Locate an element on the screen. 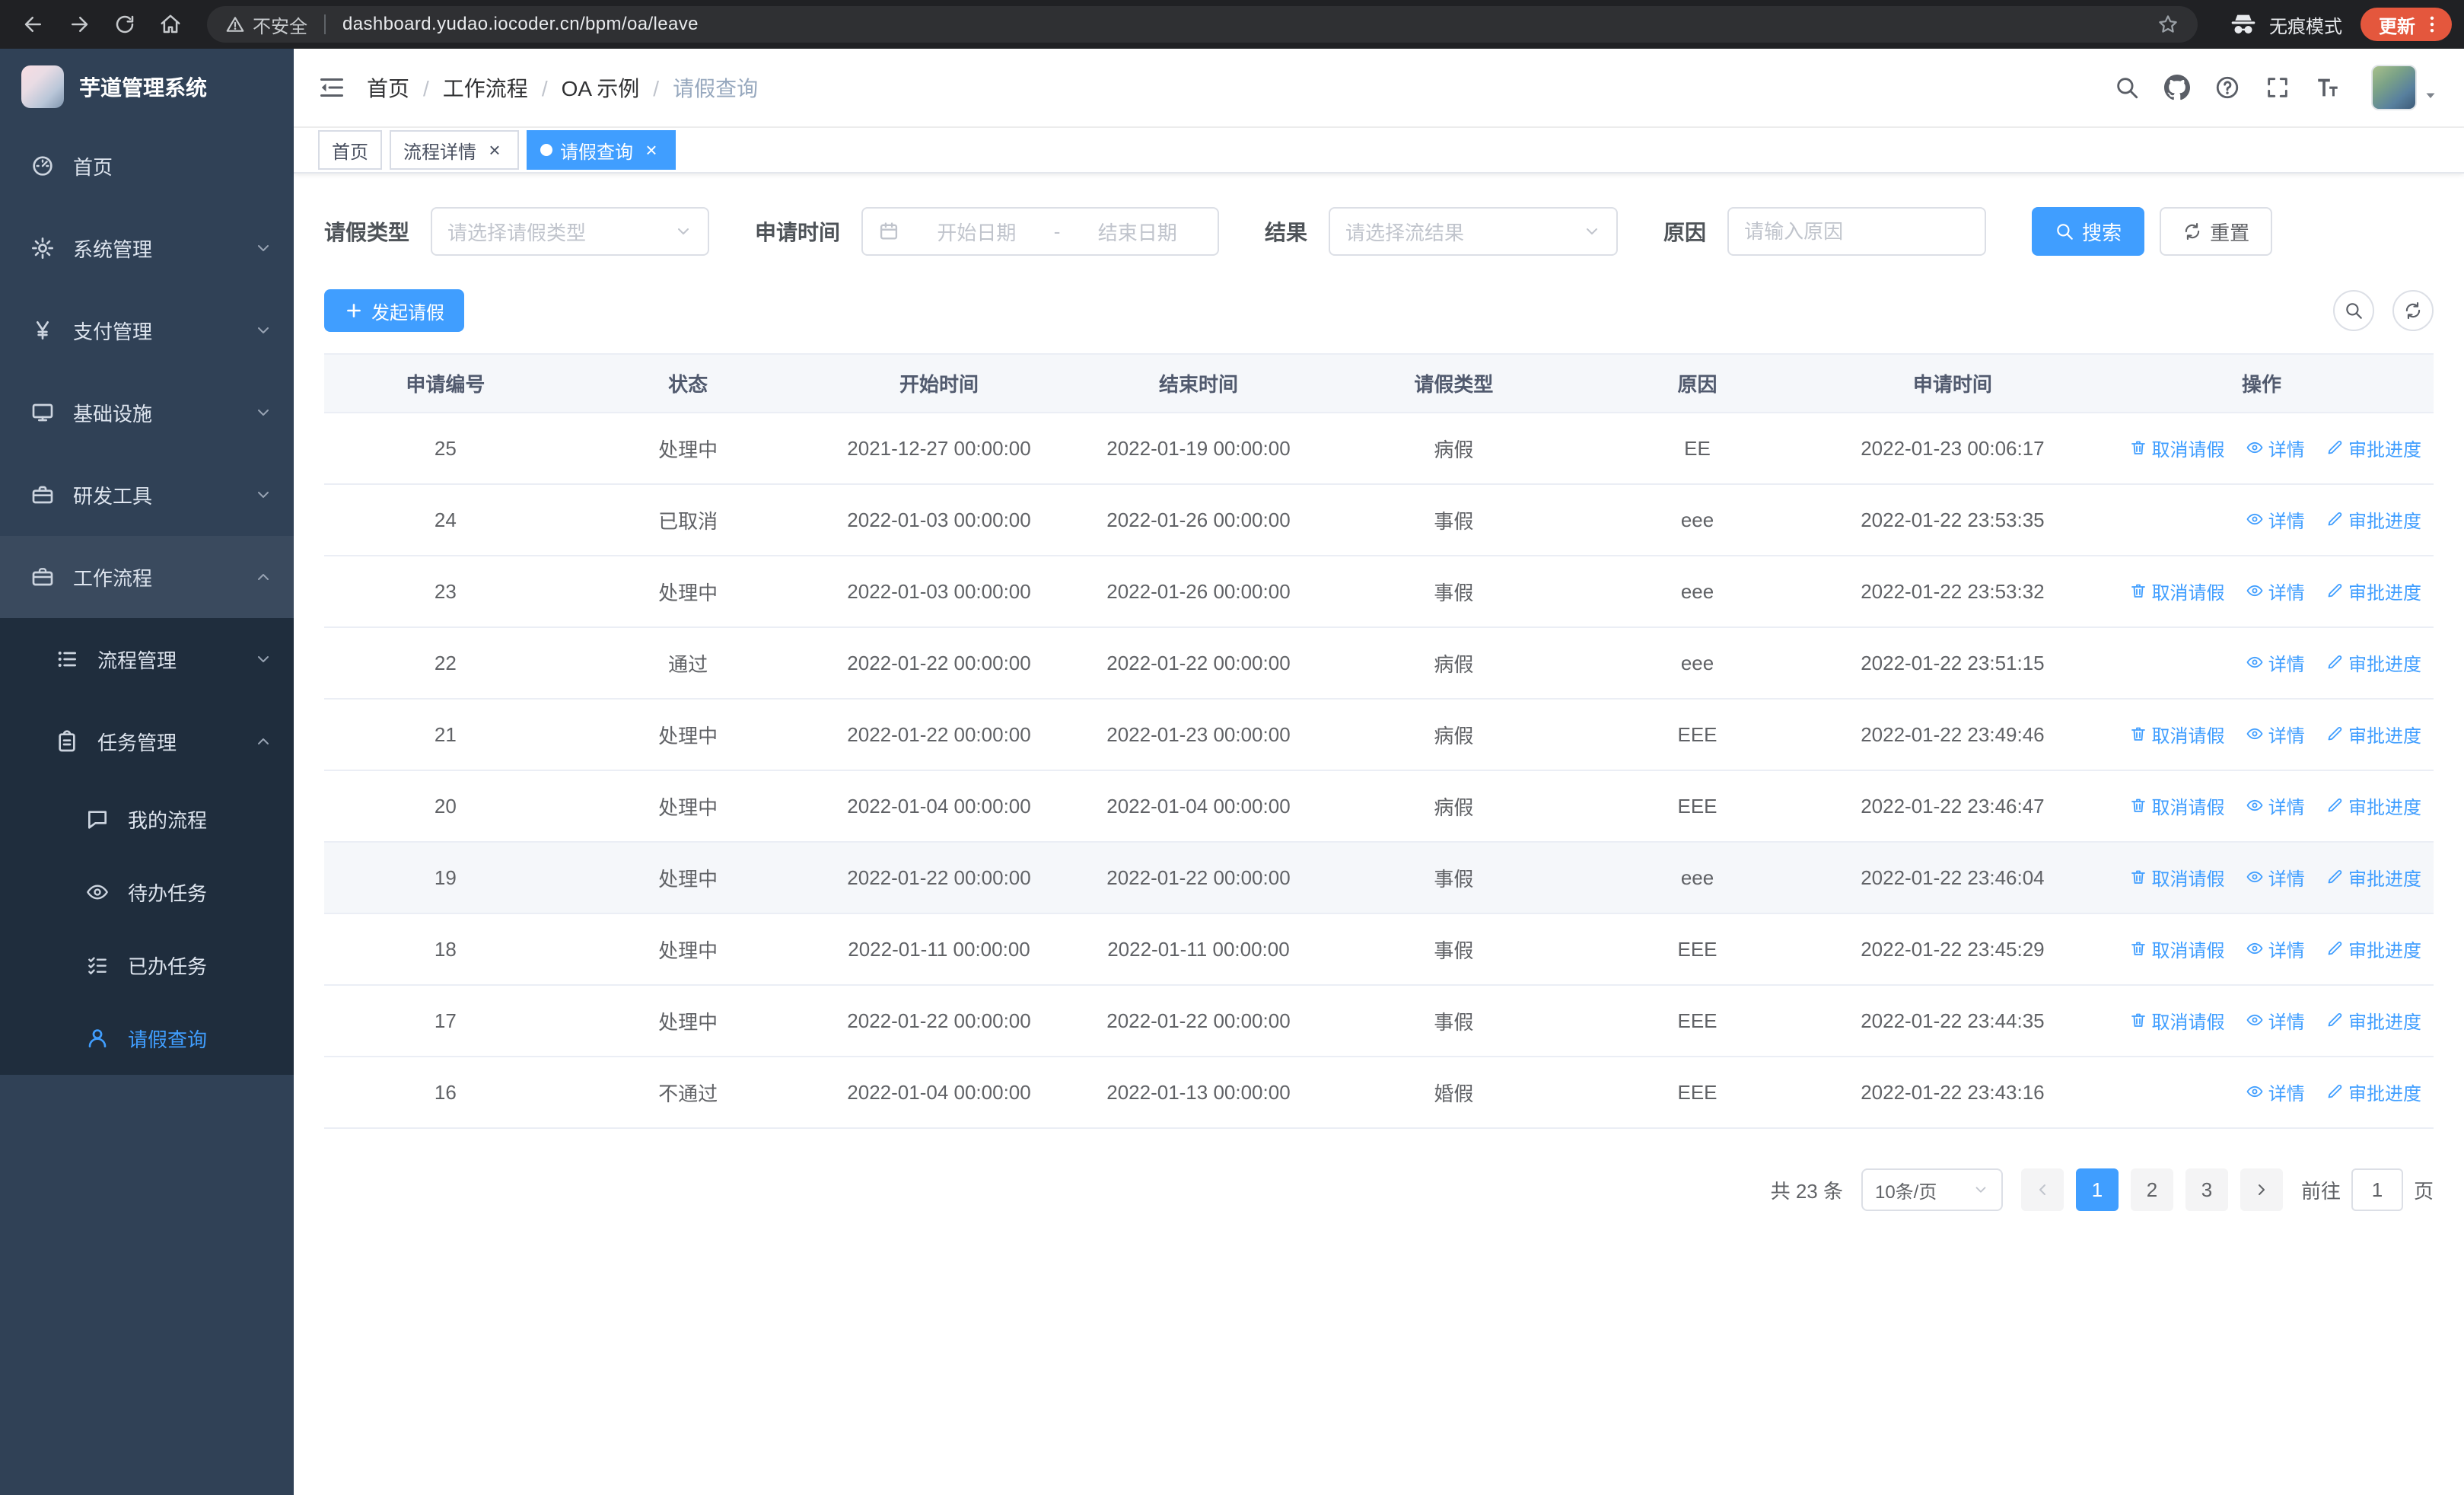  breadcrumb-item: 首页 is located at coordinates (405, 88).